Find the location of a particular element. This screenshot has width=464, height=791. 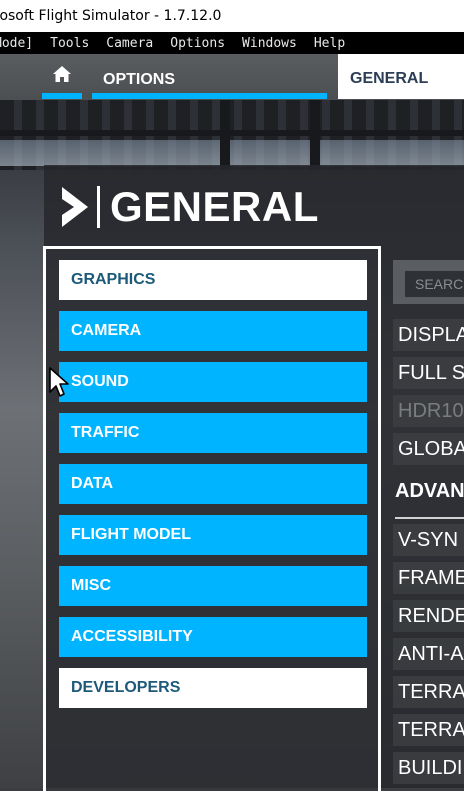

category-label: SOUND is located at coordinates (100, 381).